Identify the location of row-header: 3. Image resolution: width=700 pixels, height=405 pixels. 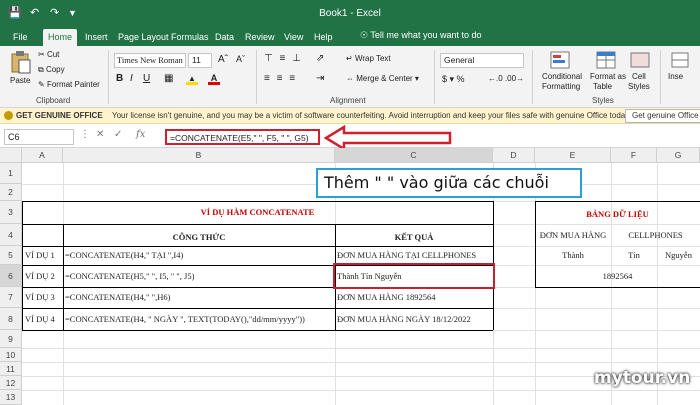
(11, 212).